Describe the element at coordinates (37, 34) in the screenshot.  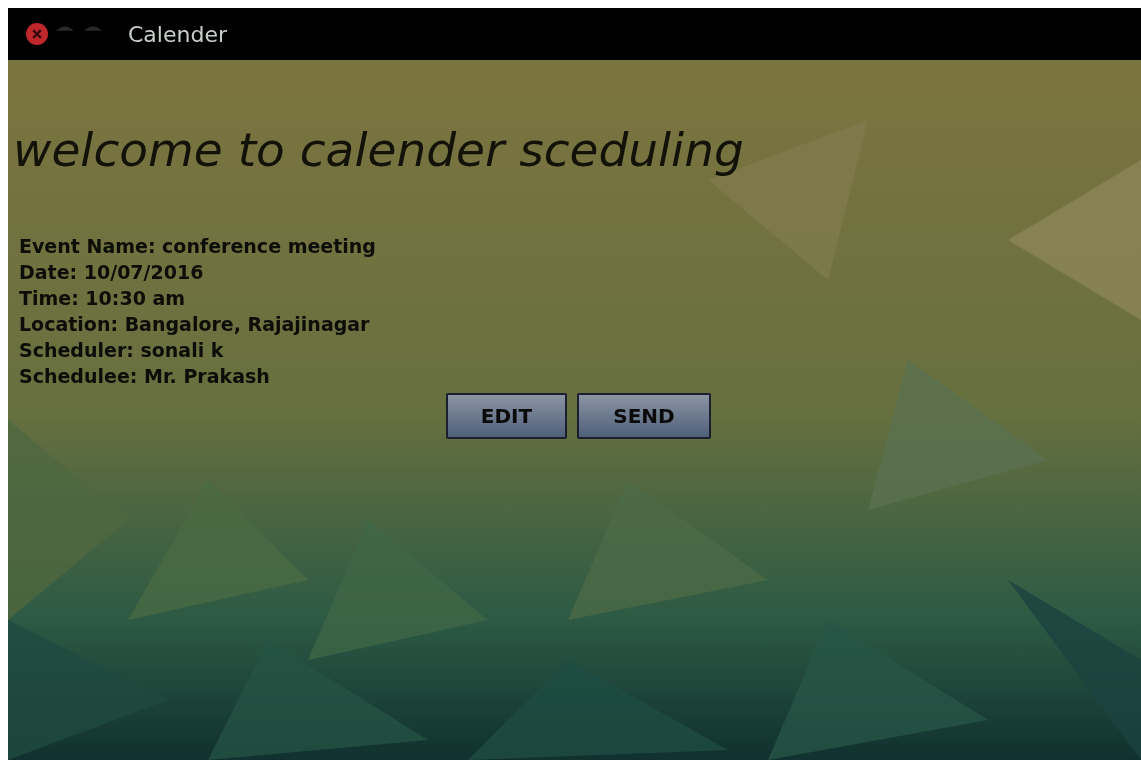
I see `close-icon` at that location.